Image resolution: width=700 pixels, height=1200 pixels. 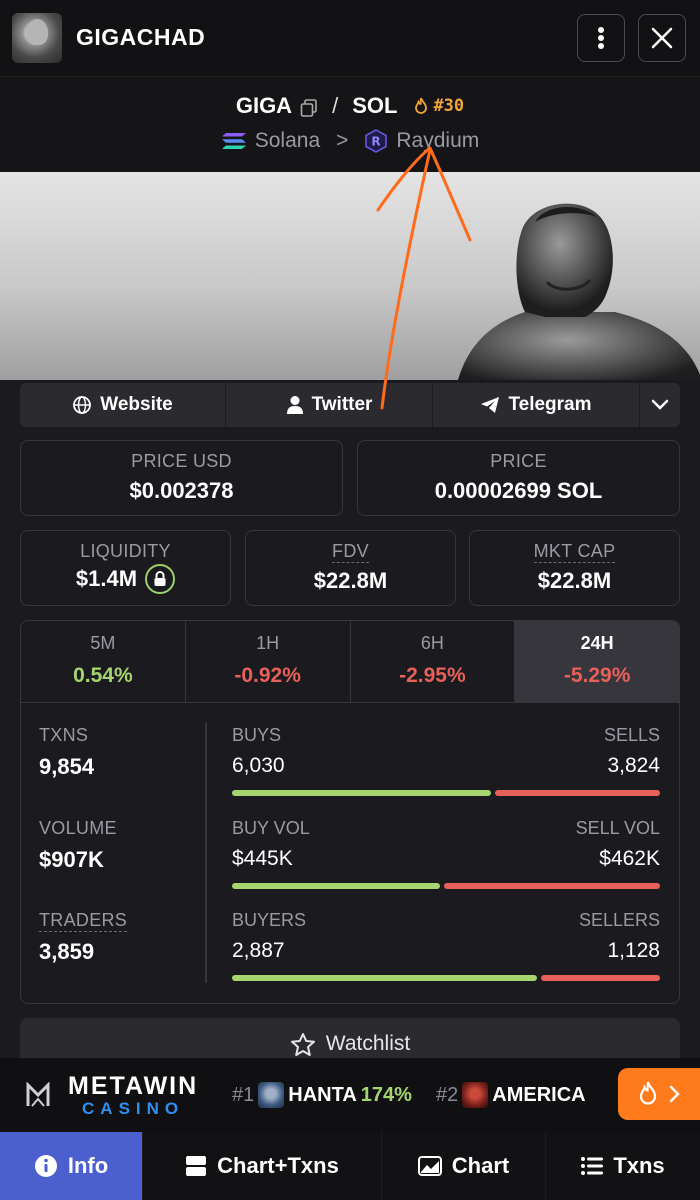 What do you see at coordinates (432, 643) in the screenshot?
I see `tab-6h-label: 6H` at bounding box center [432, 643].